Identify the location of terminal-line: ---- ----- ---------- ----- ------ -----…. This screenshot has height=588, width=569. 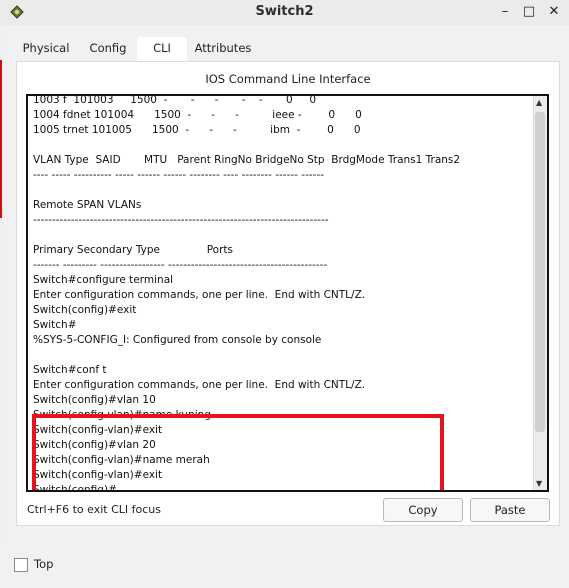
(179, 175).